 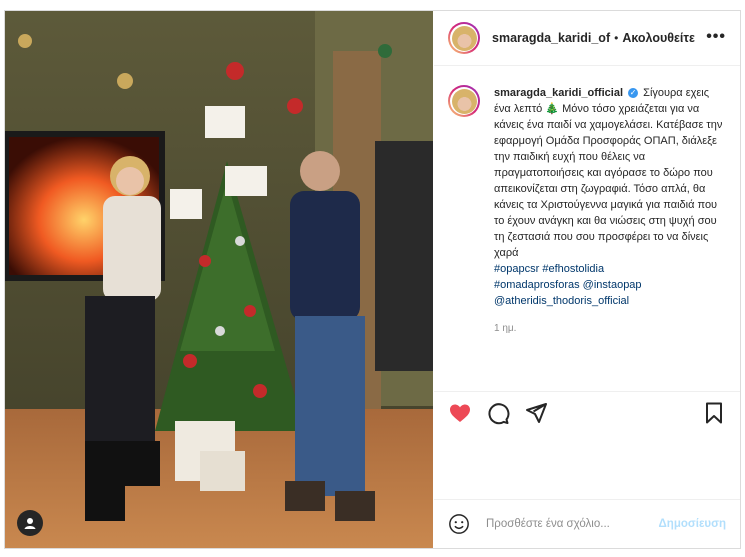 What do you see at coordinates (561, 301) in the screenshot?
I see `mention-link: @atheridis_thodoris_official` at bounding box center [561, 301].